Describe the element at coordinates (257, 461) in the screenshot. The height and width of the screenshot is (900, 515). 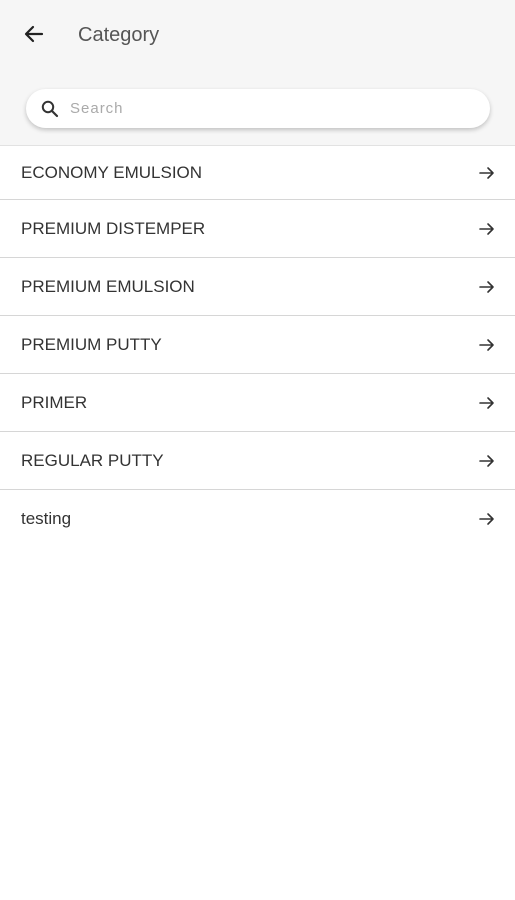
I see `list-item: REGULAR PUTTY` at that location.